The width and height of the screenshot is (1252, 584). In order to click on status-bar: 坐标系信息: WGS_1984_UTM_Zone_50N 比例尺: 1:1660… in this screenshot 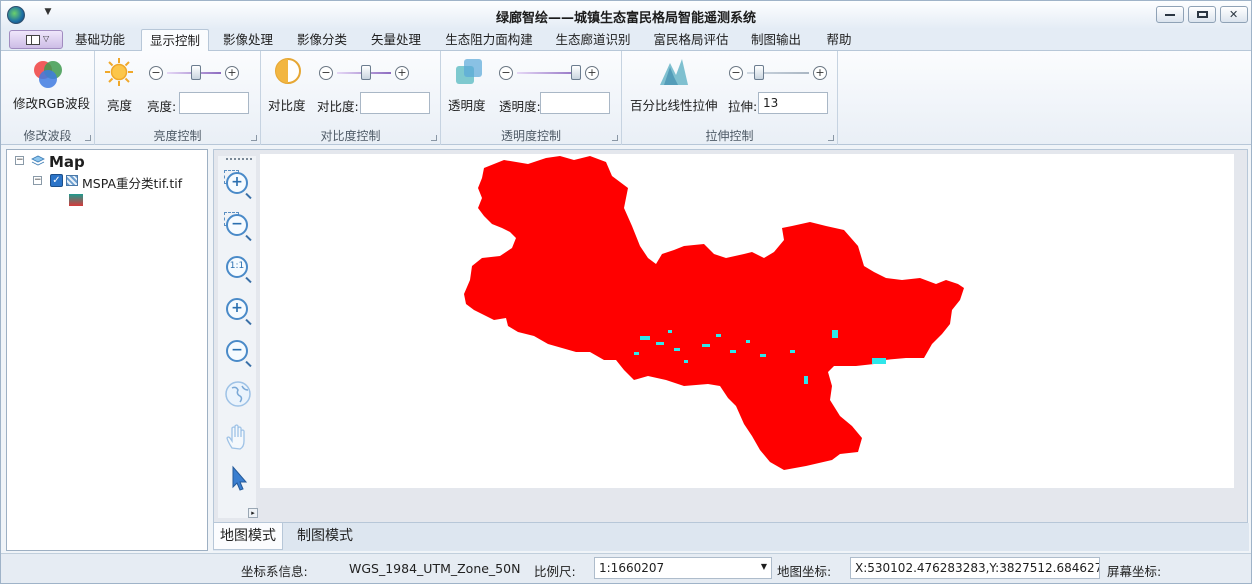, I will do `click(626, 568)`.